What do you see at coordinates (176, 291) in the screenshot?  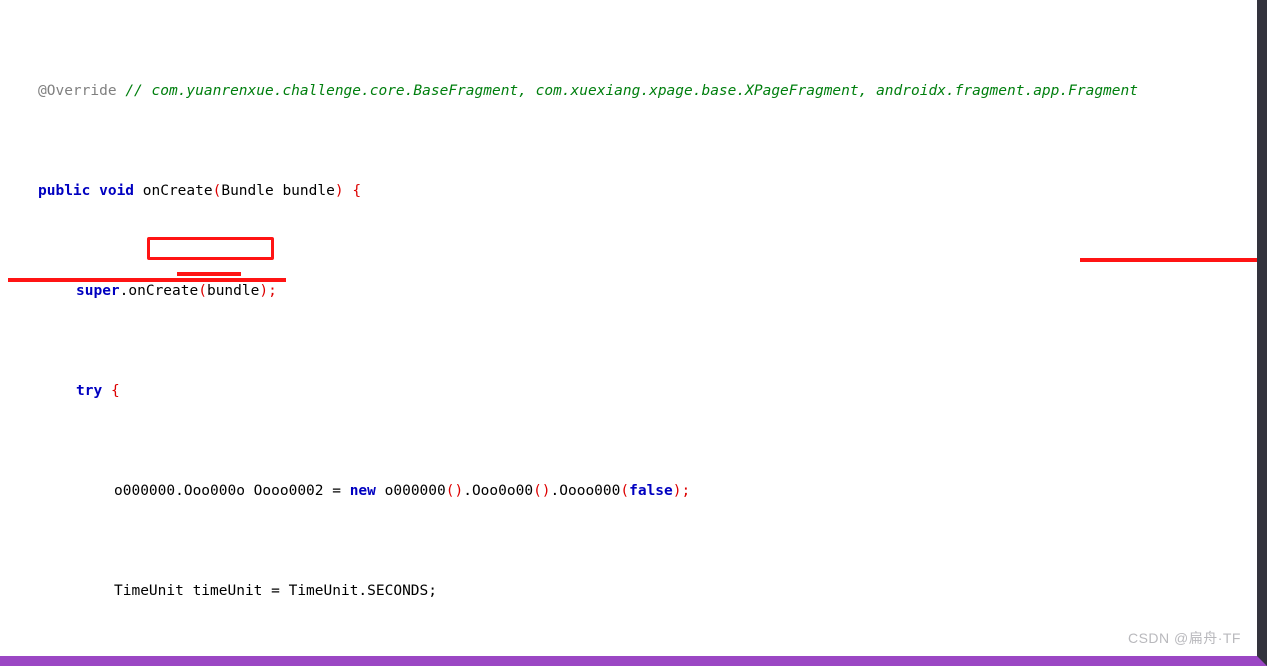 I see `code-line: super.onCreate(bundle);` at bounding box center [176, 291].